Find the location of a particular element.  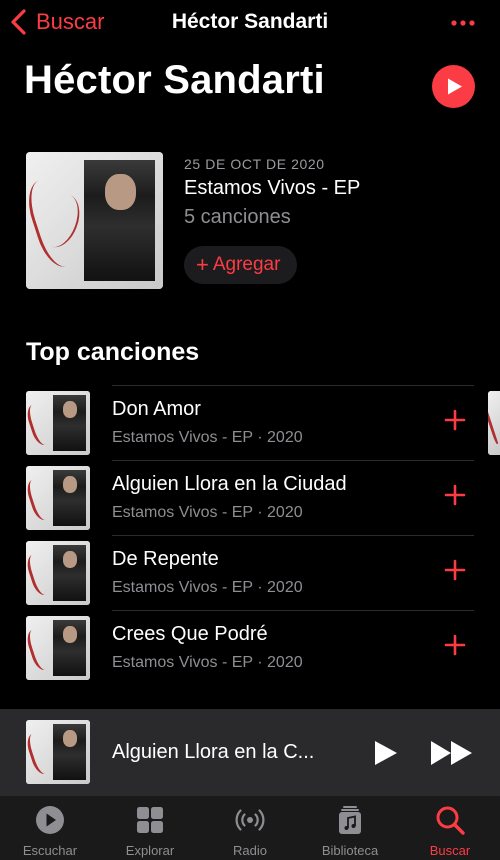

tab-buscar: Buscar is located at coordinates (450, 828).